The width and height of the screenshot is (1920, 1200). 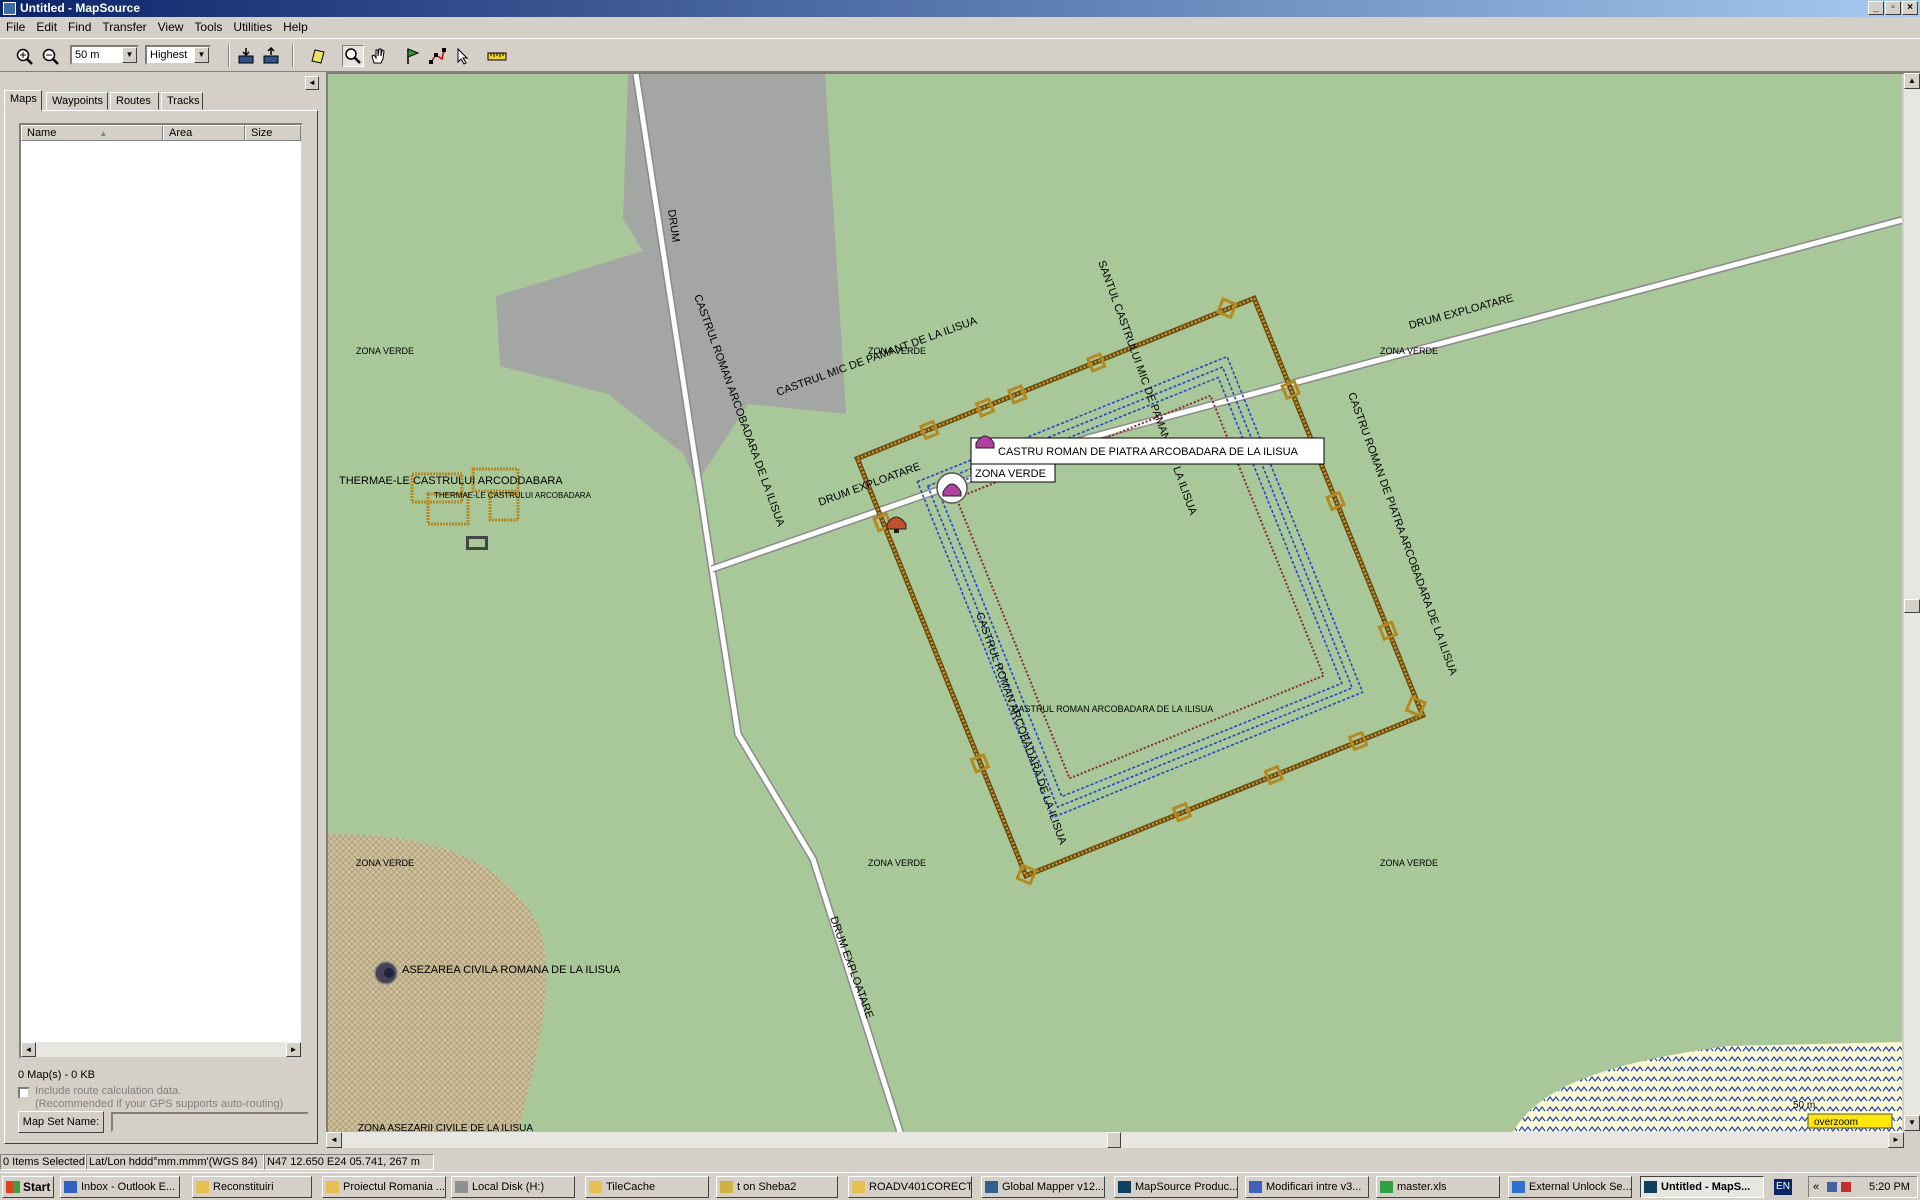 What do you see at coordinates (1832, 1187) in the screenshot?
I see `network-tray-icon` at bounding box center [1832, 1187].